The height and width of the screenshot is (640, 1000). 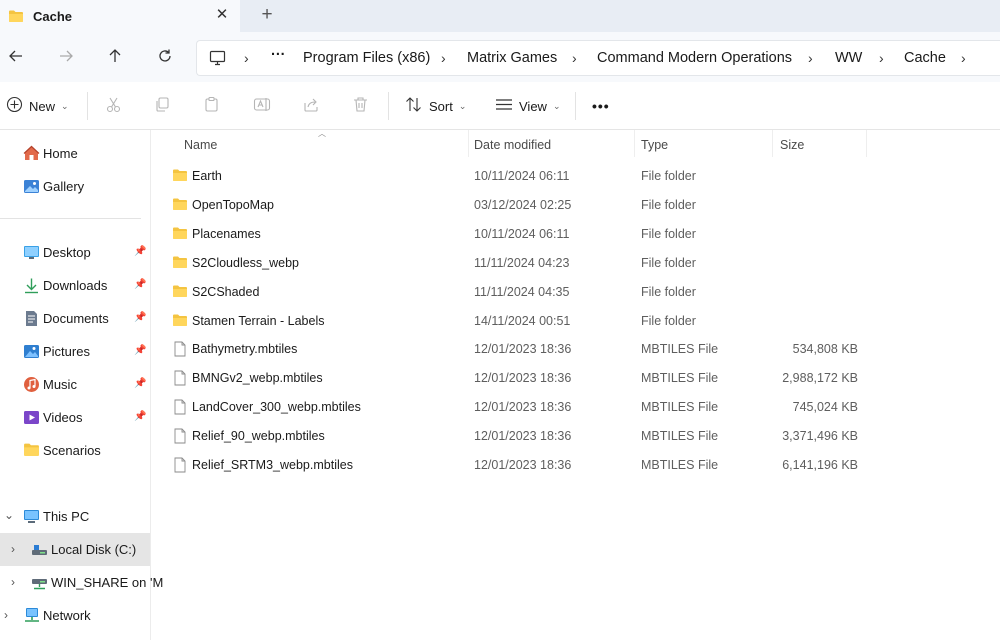 I want to click on breadcrumb-current: Cache, so click(x=925, y=58).